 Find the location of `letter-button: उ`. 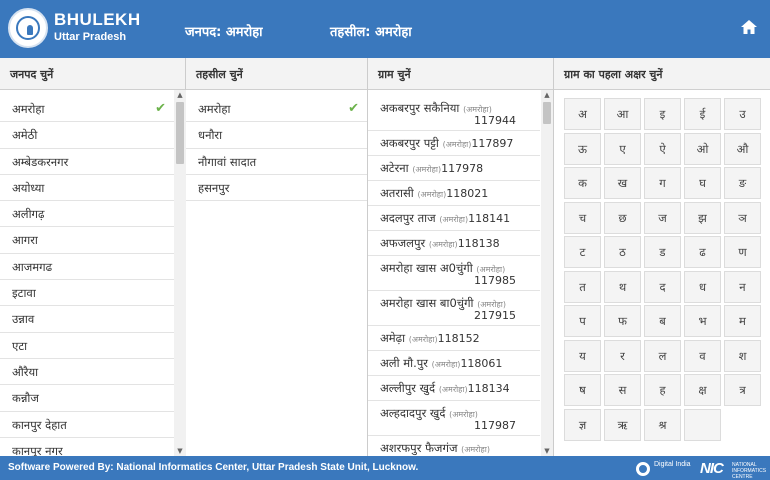

letter-button: उ is located at coordinates (742, 114).